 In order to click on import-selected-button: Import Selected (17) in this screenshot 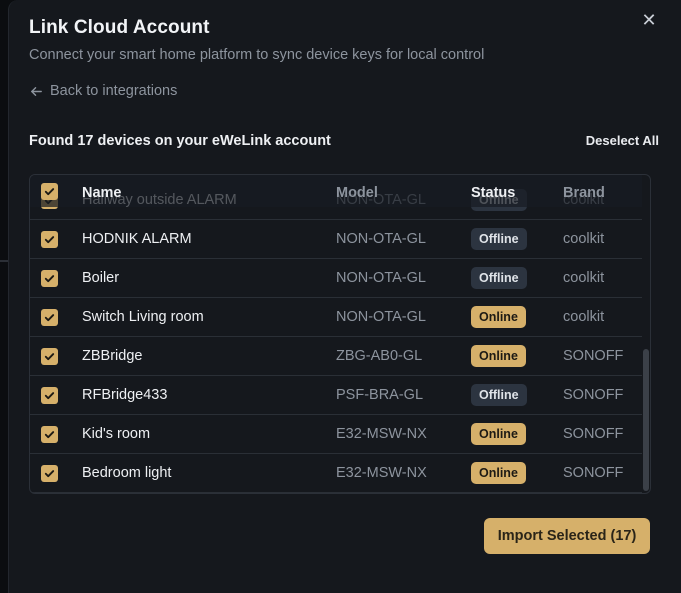, I will do `click(567, 536)`.